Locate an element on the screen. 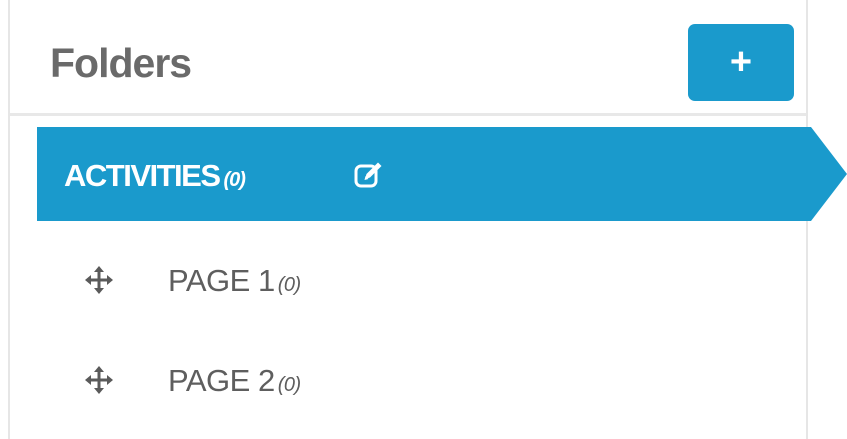  folder-label: ACTIVITIES (0) is located at coordinates (155, 177).